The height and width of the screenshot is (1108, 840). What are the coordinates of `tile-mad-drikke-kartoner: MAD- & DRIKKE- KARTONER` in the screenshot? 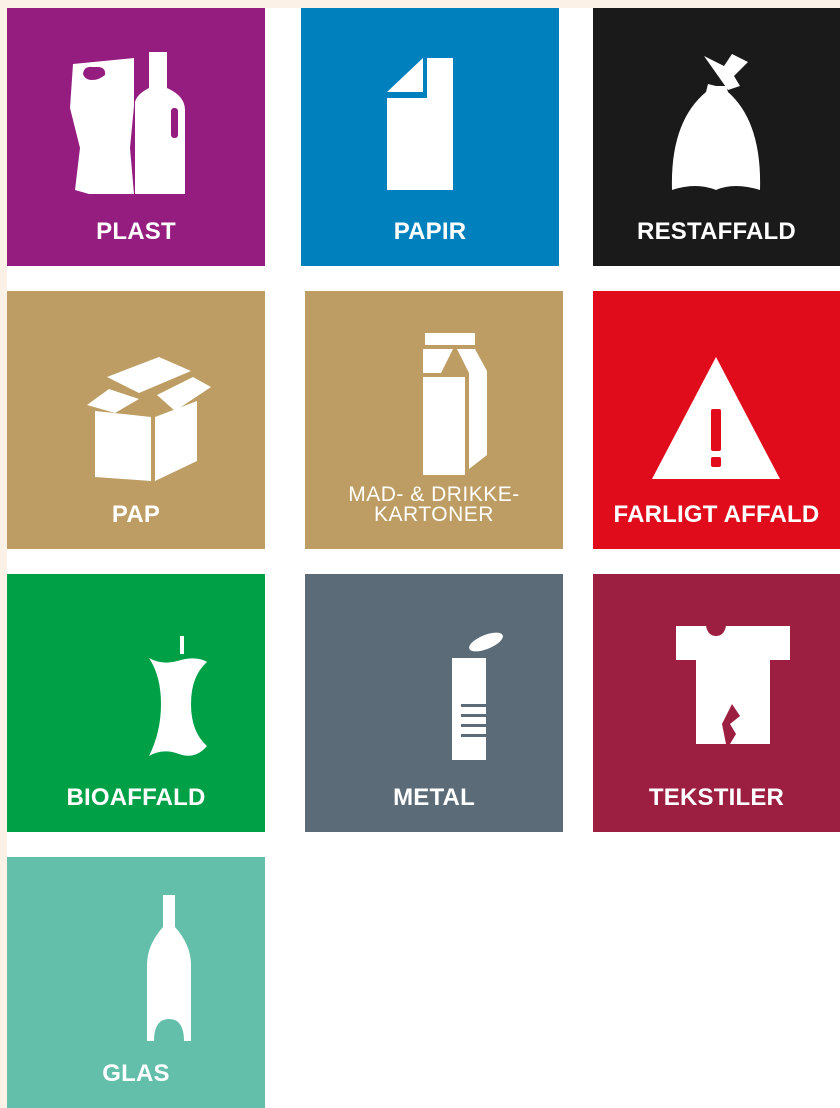 It's located at (434, 420).